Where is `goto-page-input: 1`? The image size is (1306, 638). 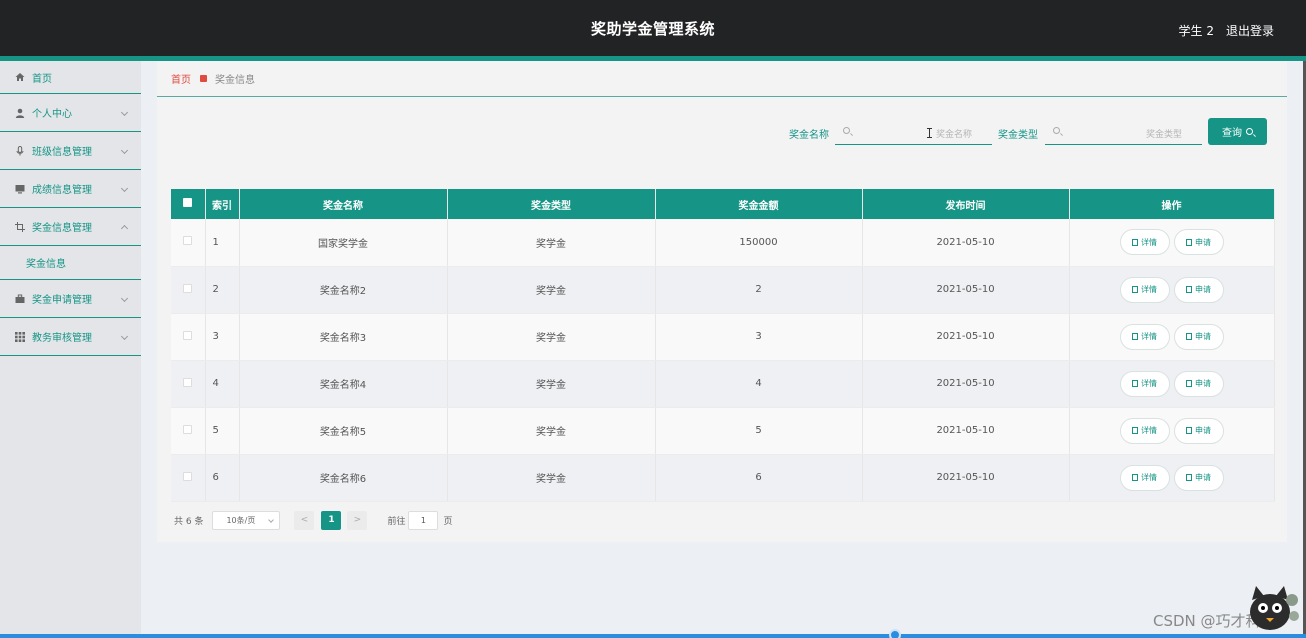 goto-page-input: 1 is located at coordinates (423, 520).